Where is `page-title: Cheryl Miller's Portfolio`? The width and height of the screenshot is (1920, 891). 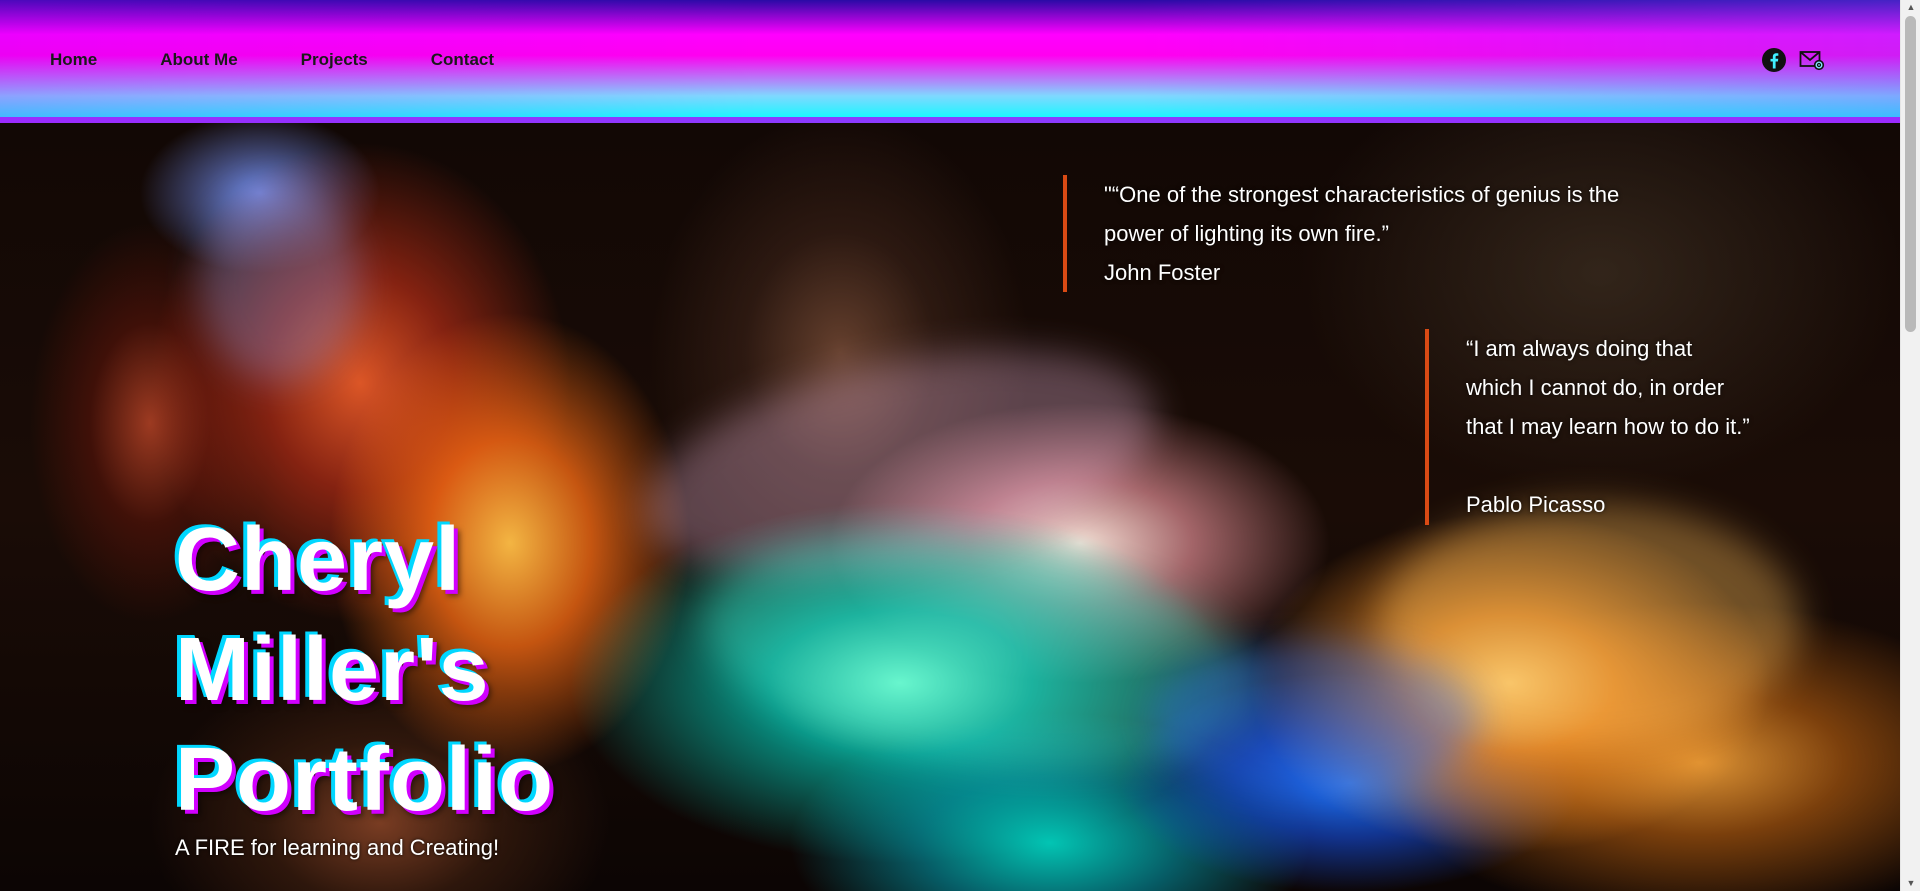 page-title: Cheryl Miller's Portfolio is located at coordinates (425, 670).